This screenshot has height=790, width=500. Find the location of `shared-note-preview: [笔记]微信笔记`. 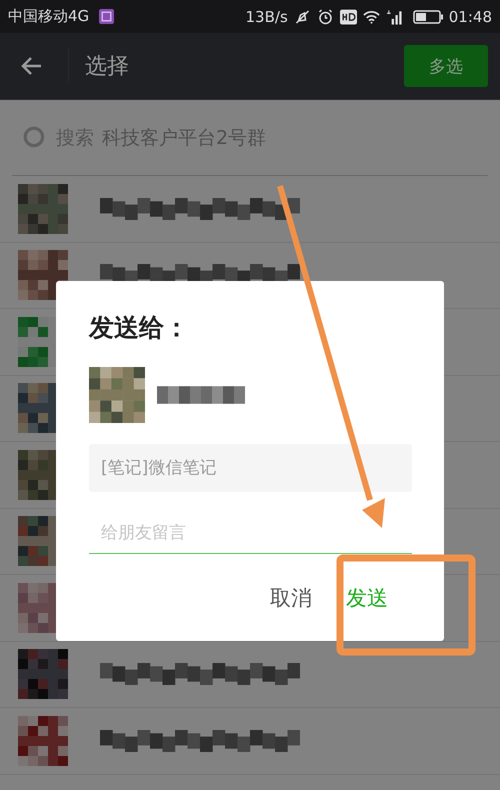

shared-note-preview: [笔记]微信笔记 is located at coordinates (250, 468).